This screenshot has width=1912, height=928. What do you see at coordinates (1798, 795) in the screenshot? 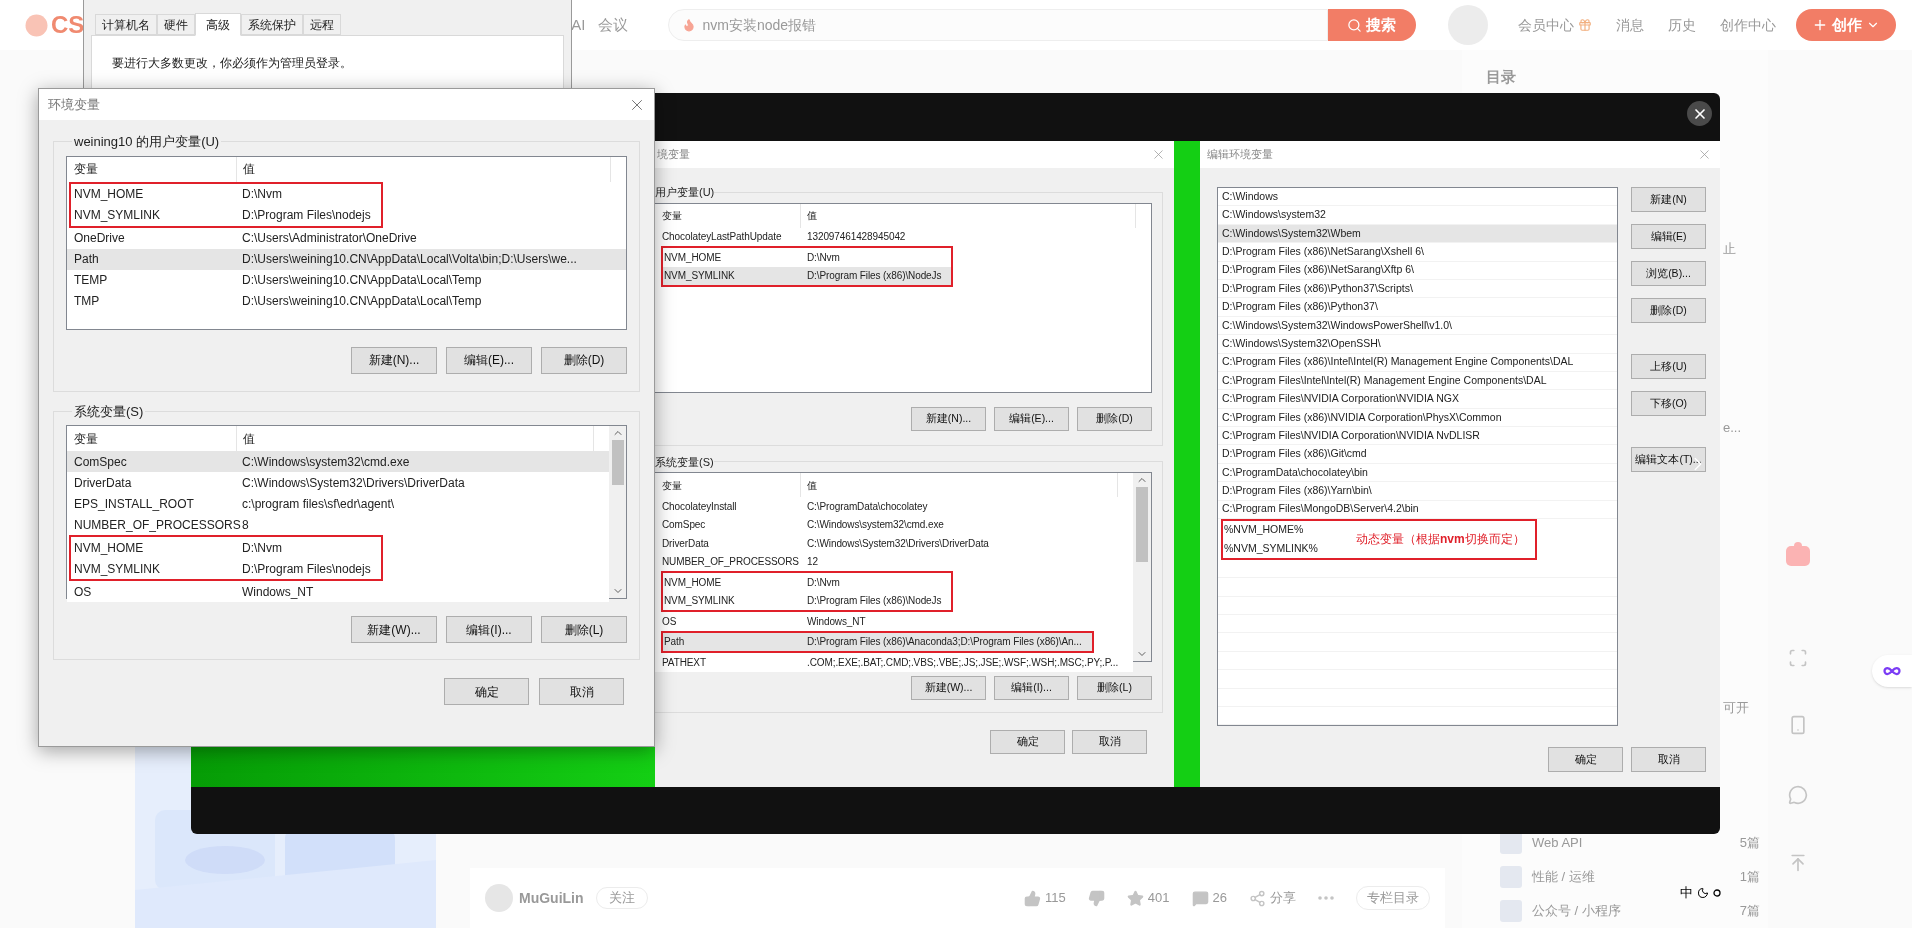
I see `chat-icon` at bounding box center [1798, 795].